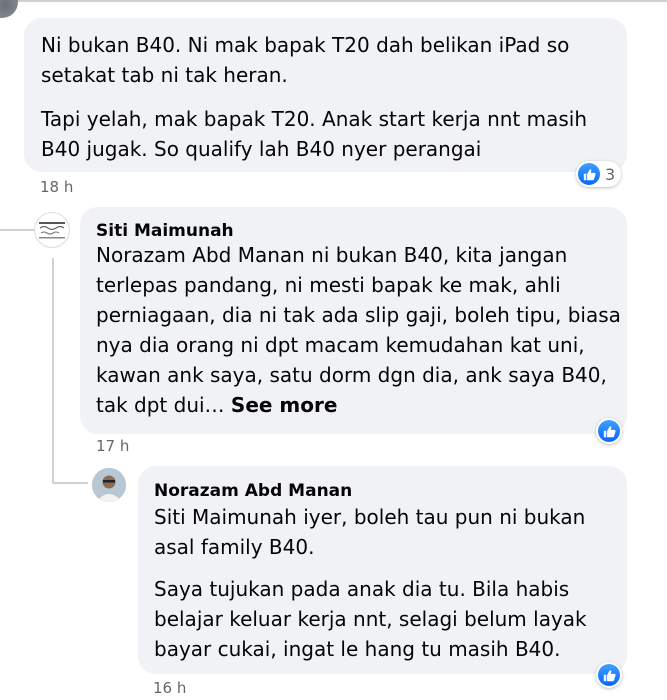 This screenshot has height=700, width=667. I want to click on comment-timestamp: 18 h, so click(56, 187).